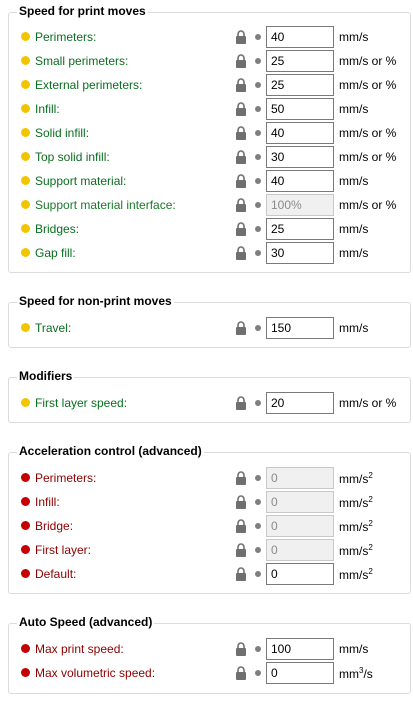 The image size is (413, 701). What do you see at coordinates (110, 451) in the screenshot?
I see `group-title: Acceleration control (advanced)` at bounding box center [110, 451].